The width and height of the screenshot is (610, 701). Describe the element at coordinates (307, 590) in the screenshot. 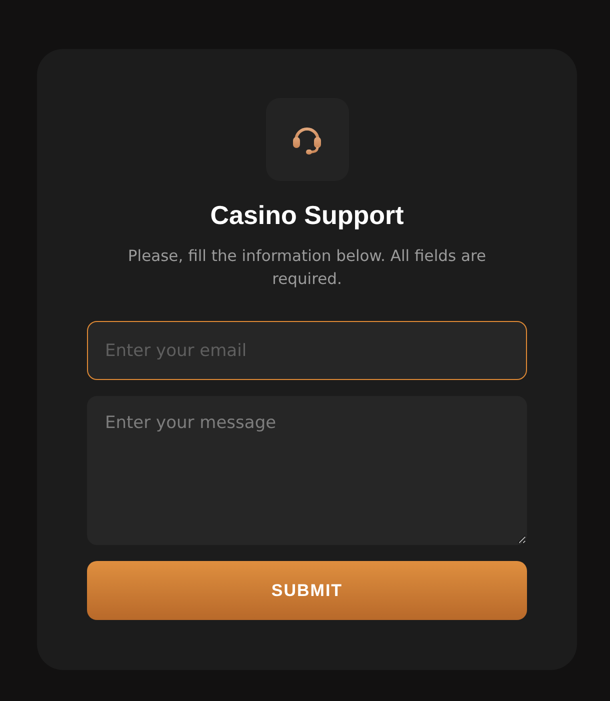

I see `submit-button: SUBMIT` at that location.